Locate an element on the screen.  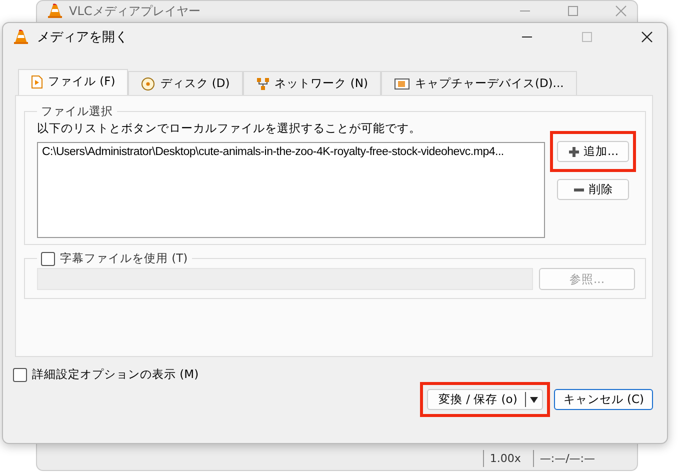
disc-icon is located at coordinates (148, 83).